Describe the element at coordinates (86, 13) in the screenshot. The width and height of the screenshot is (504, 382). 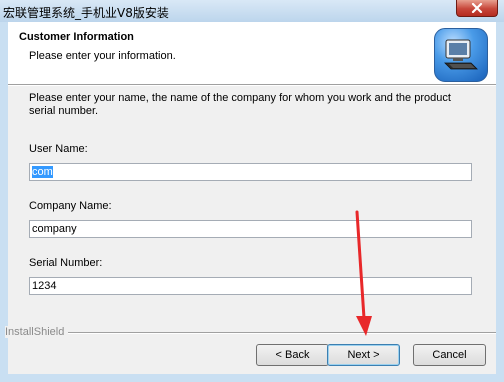
I see `window-title: 宏联管理系统_手机业V8版安装` at that location.